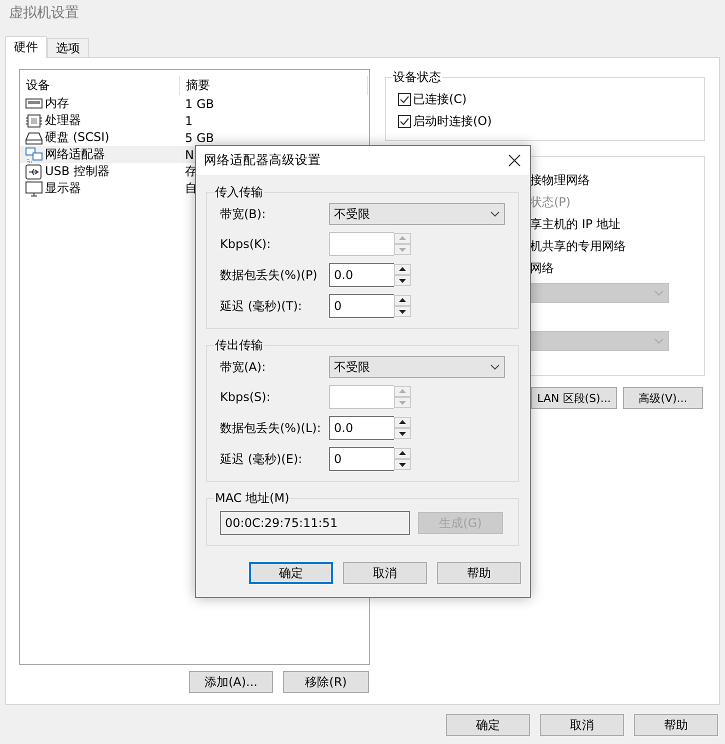  I want to click on field-label: 数据包丢失(%)(L):, so click(271, 428).